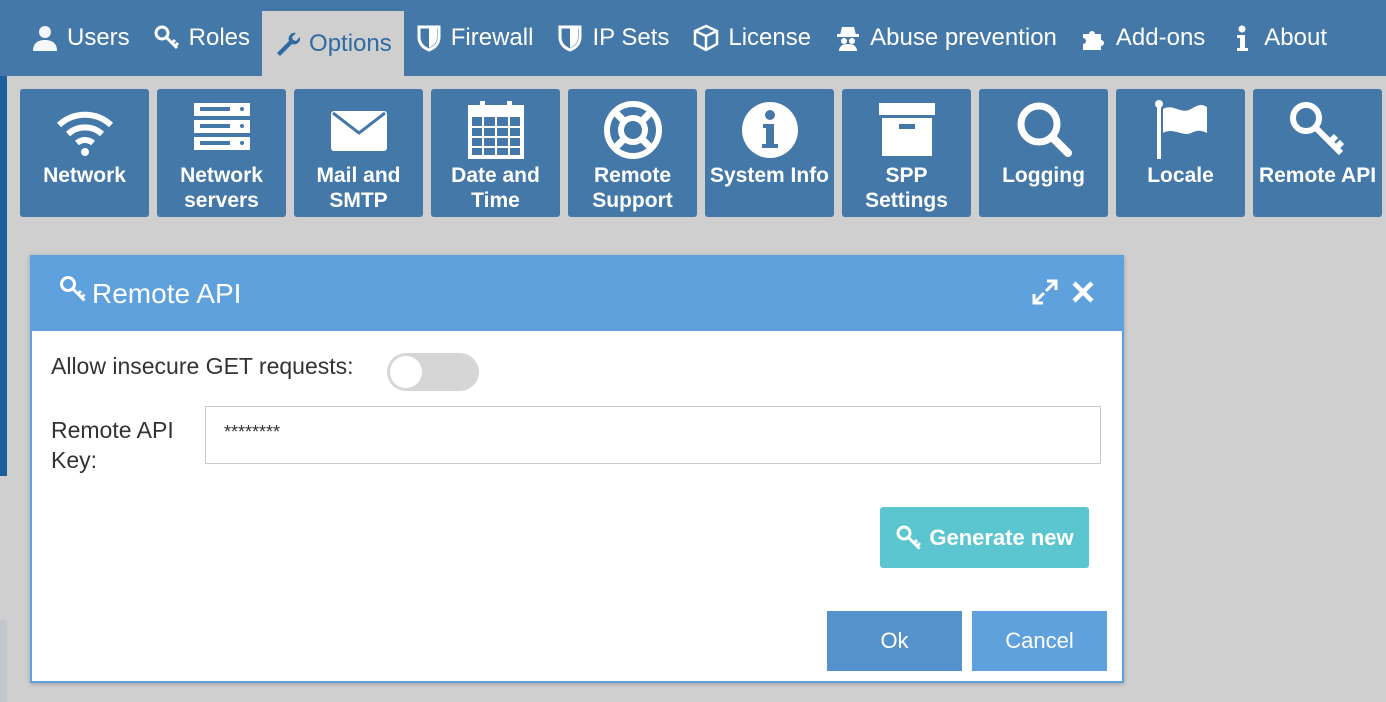 The width and height of the screenshot is (1386, 702). What do you see at coordinates (706, 38) in the screenshot?
I see `box-icon` at bounding box center [706, 38].